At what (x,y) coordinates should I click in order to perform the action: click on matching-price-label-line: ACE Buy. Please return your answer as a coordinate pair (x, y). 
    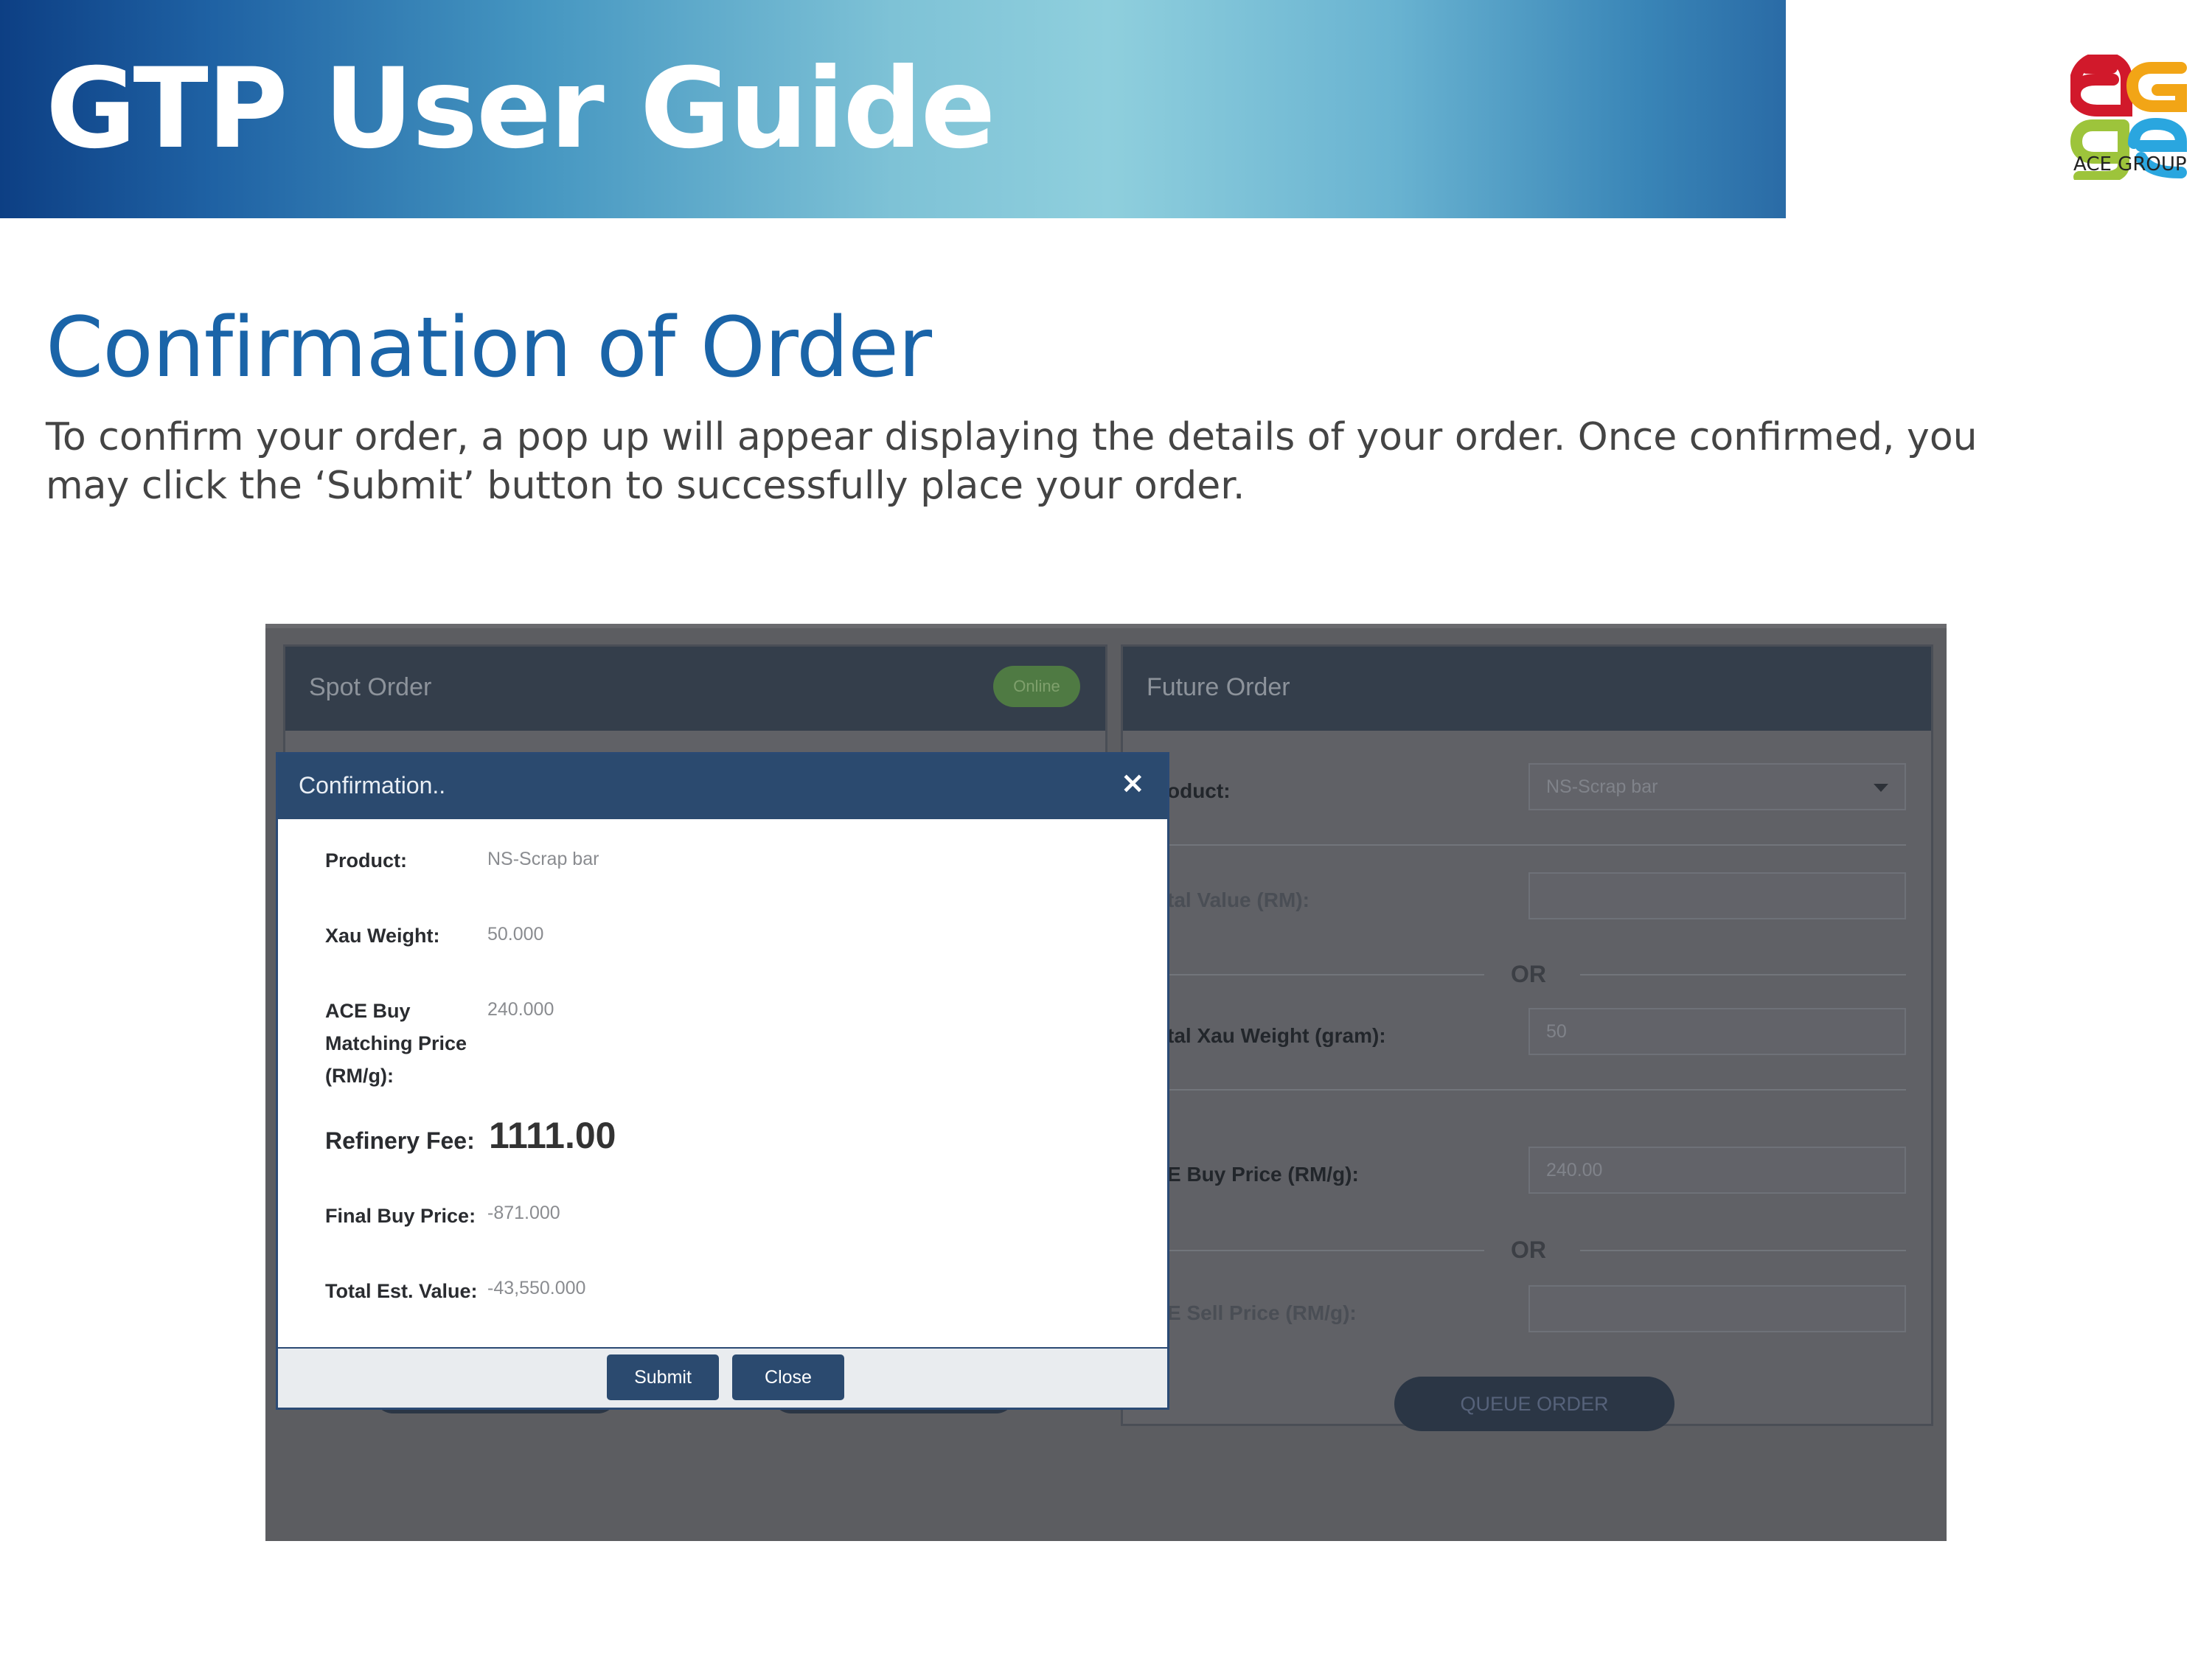
    Looking at the image, I should click on (368, 1011).